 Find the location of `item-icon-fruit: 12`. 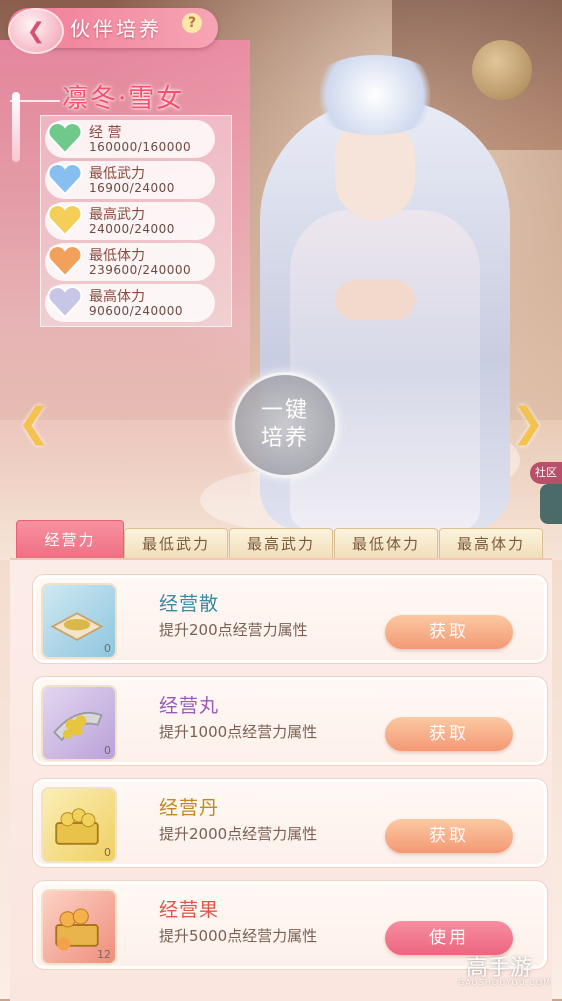

item-icon-fruit: 12 is located at coordinates (79, 927).